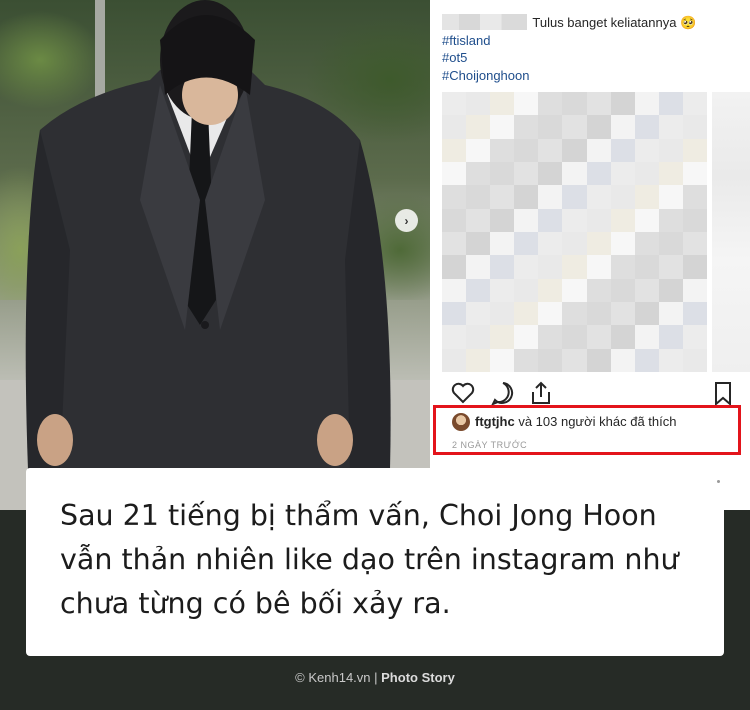 Image resolution: width=750 pixels, height=710 pixels. I want to click on hashtag-link: #ot5, so click(592, 58).